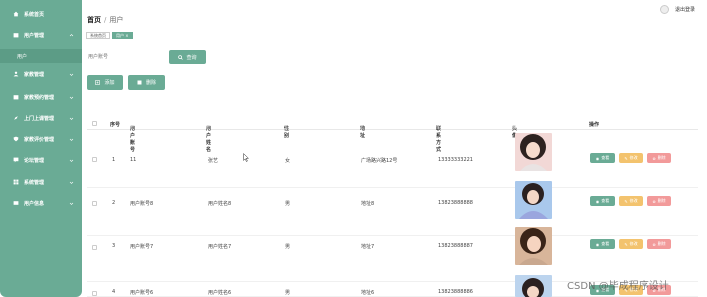 This screenshot has width=707, height=297. Describe the element at coordinates (41, 118) in the screenshot. I see `sidebar-item-home-lesson-management: 上门上课管理` at that location.